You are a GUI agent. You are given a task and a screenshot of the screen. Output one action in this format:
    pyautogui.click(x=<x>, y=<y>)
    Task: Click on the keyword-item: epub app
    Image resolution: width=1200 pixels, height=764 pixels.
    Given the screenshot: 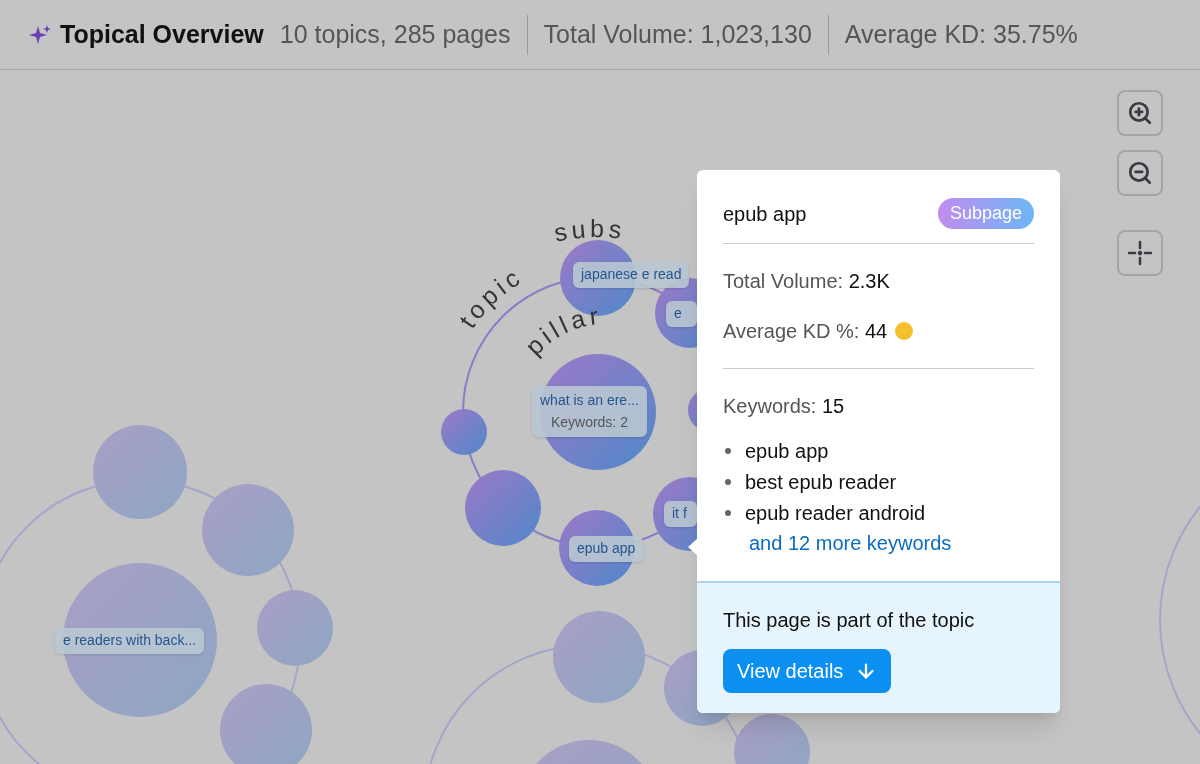 What is the action you would take?
    pyautogui.click(x=787, y=451)
    